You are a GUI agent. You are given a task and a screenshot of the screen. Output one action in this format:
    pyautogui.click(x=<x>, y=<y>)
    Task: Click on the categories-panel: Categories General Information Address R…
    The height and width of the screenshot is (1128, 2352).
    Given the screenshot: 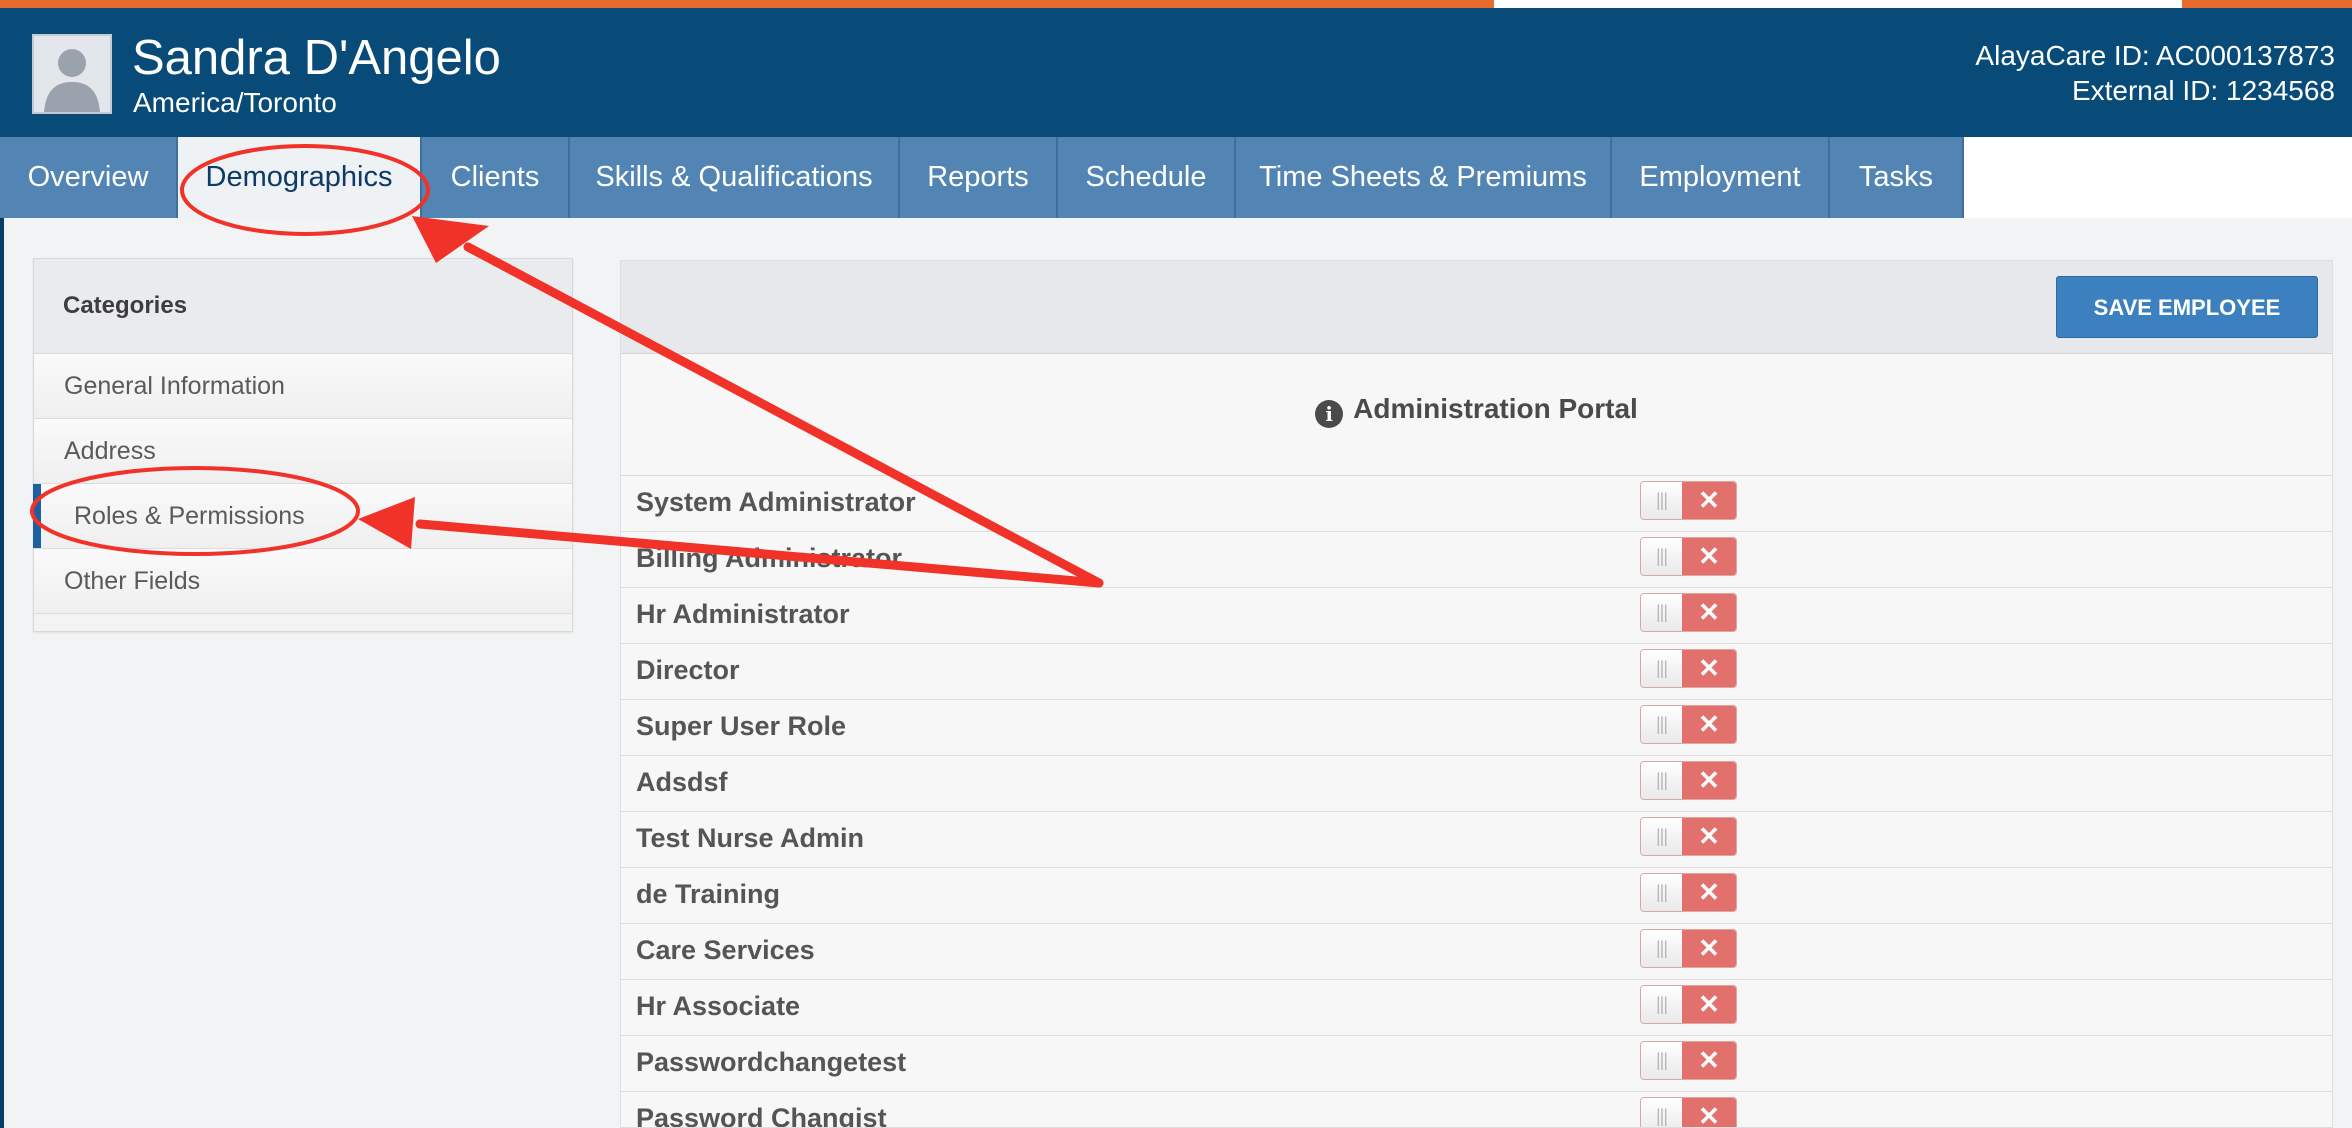 What is the action you would take?
    pyautogui.click(x=303, y=445)
    